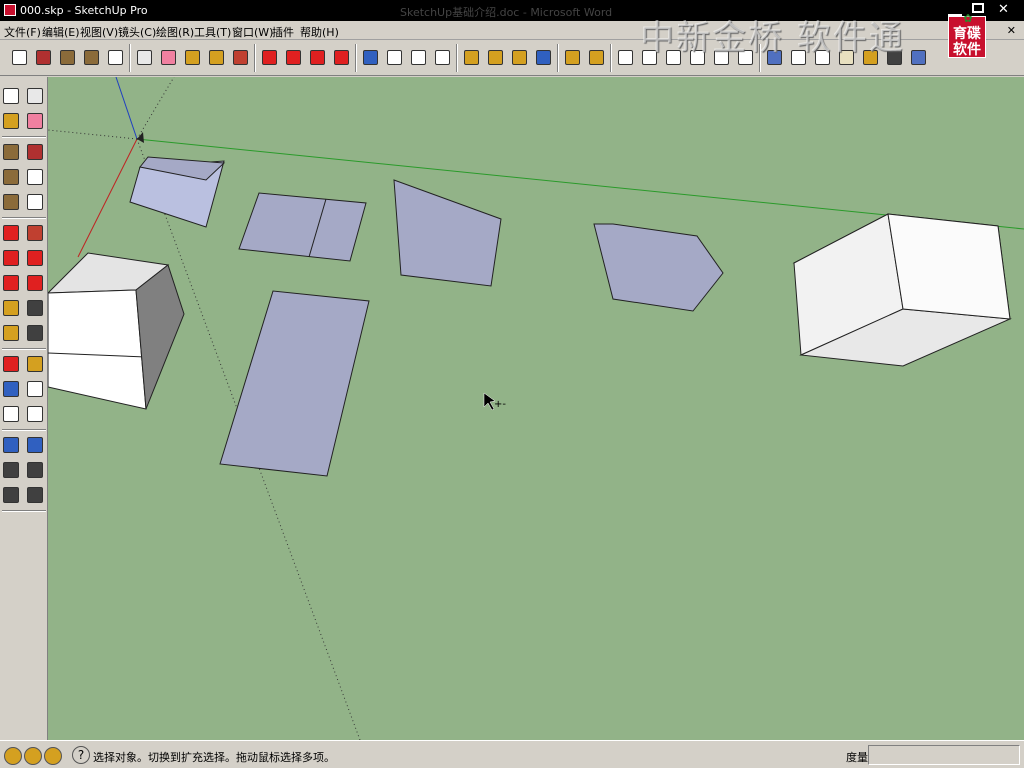  Describe the element at coordinates (319, 32) in the screenshot. I see `menu-help: 帮助(H)` at that location.